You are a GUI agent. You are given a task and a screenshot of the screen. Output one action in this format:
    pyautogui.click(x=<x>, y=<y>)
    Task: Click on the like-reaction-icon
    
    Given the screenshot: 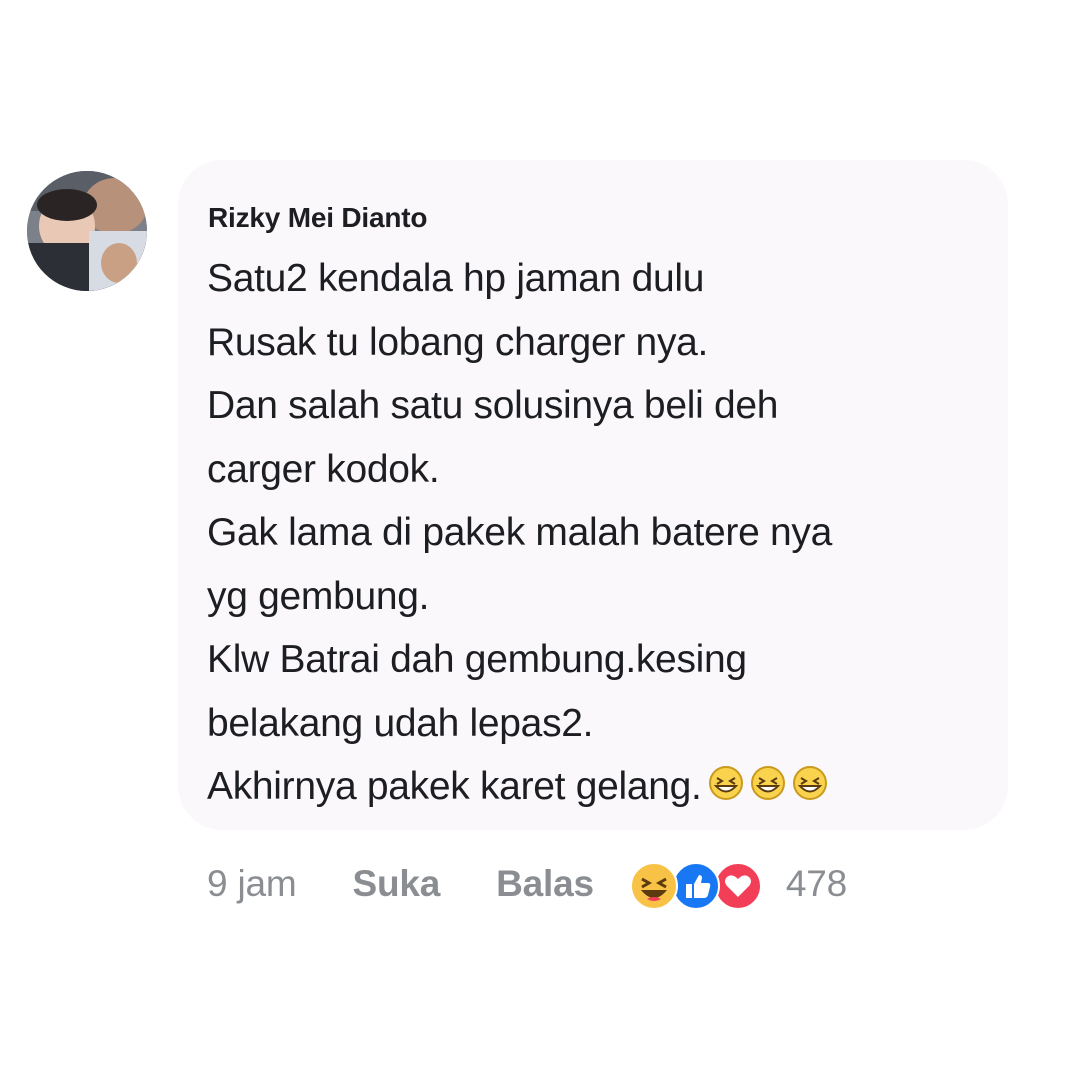 What is the action you would take?
    pyautogui.click(x=695, y=886)
    